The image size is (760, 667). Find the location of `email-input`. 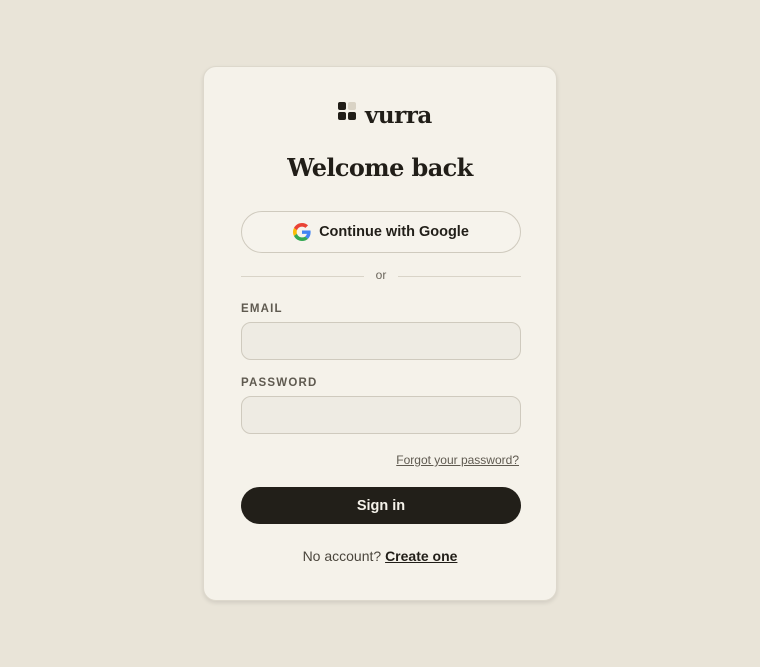

email-input is located at coordinates (381, 341).